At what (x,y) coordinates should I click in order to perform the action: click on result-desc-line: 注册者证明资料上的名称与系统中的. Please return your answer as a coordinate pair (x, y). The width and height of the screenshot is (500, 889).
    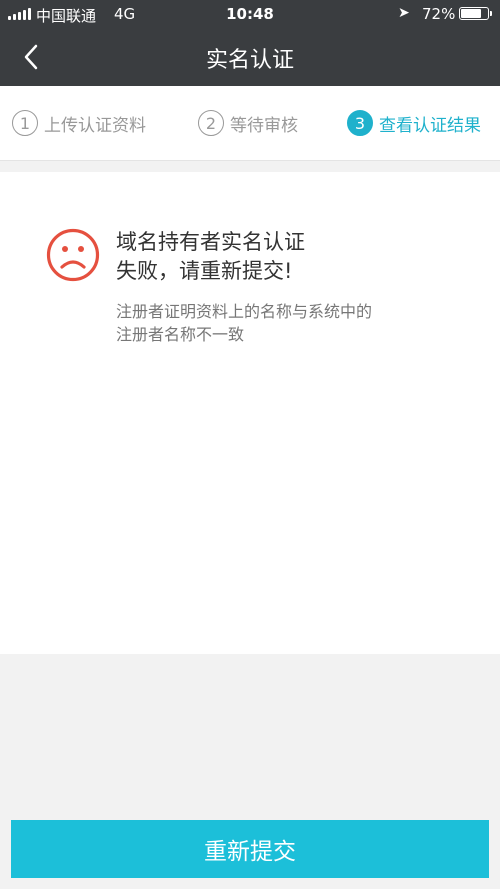
    Looking at the image, I should click on (244, 311).